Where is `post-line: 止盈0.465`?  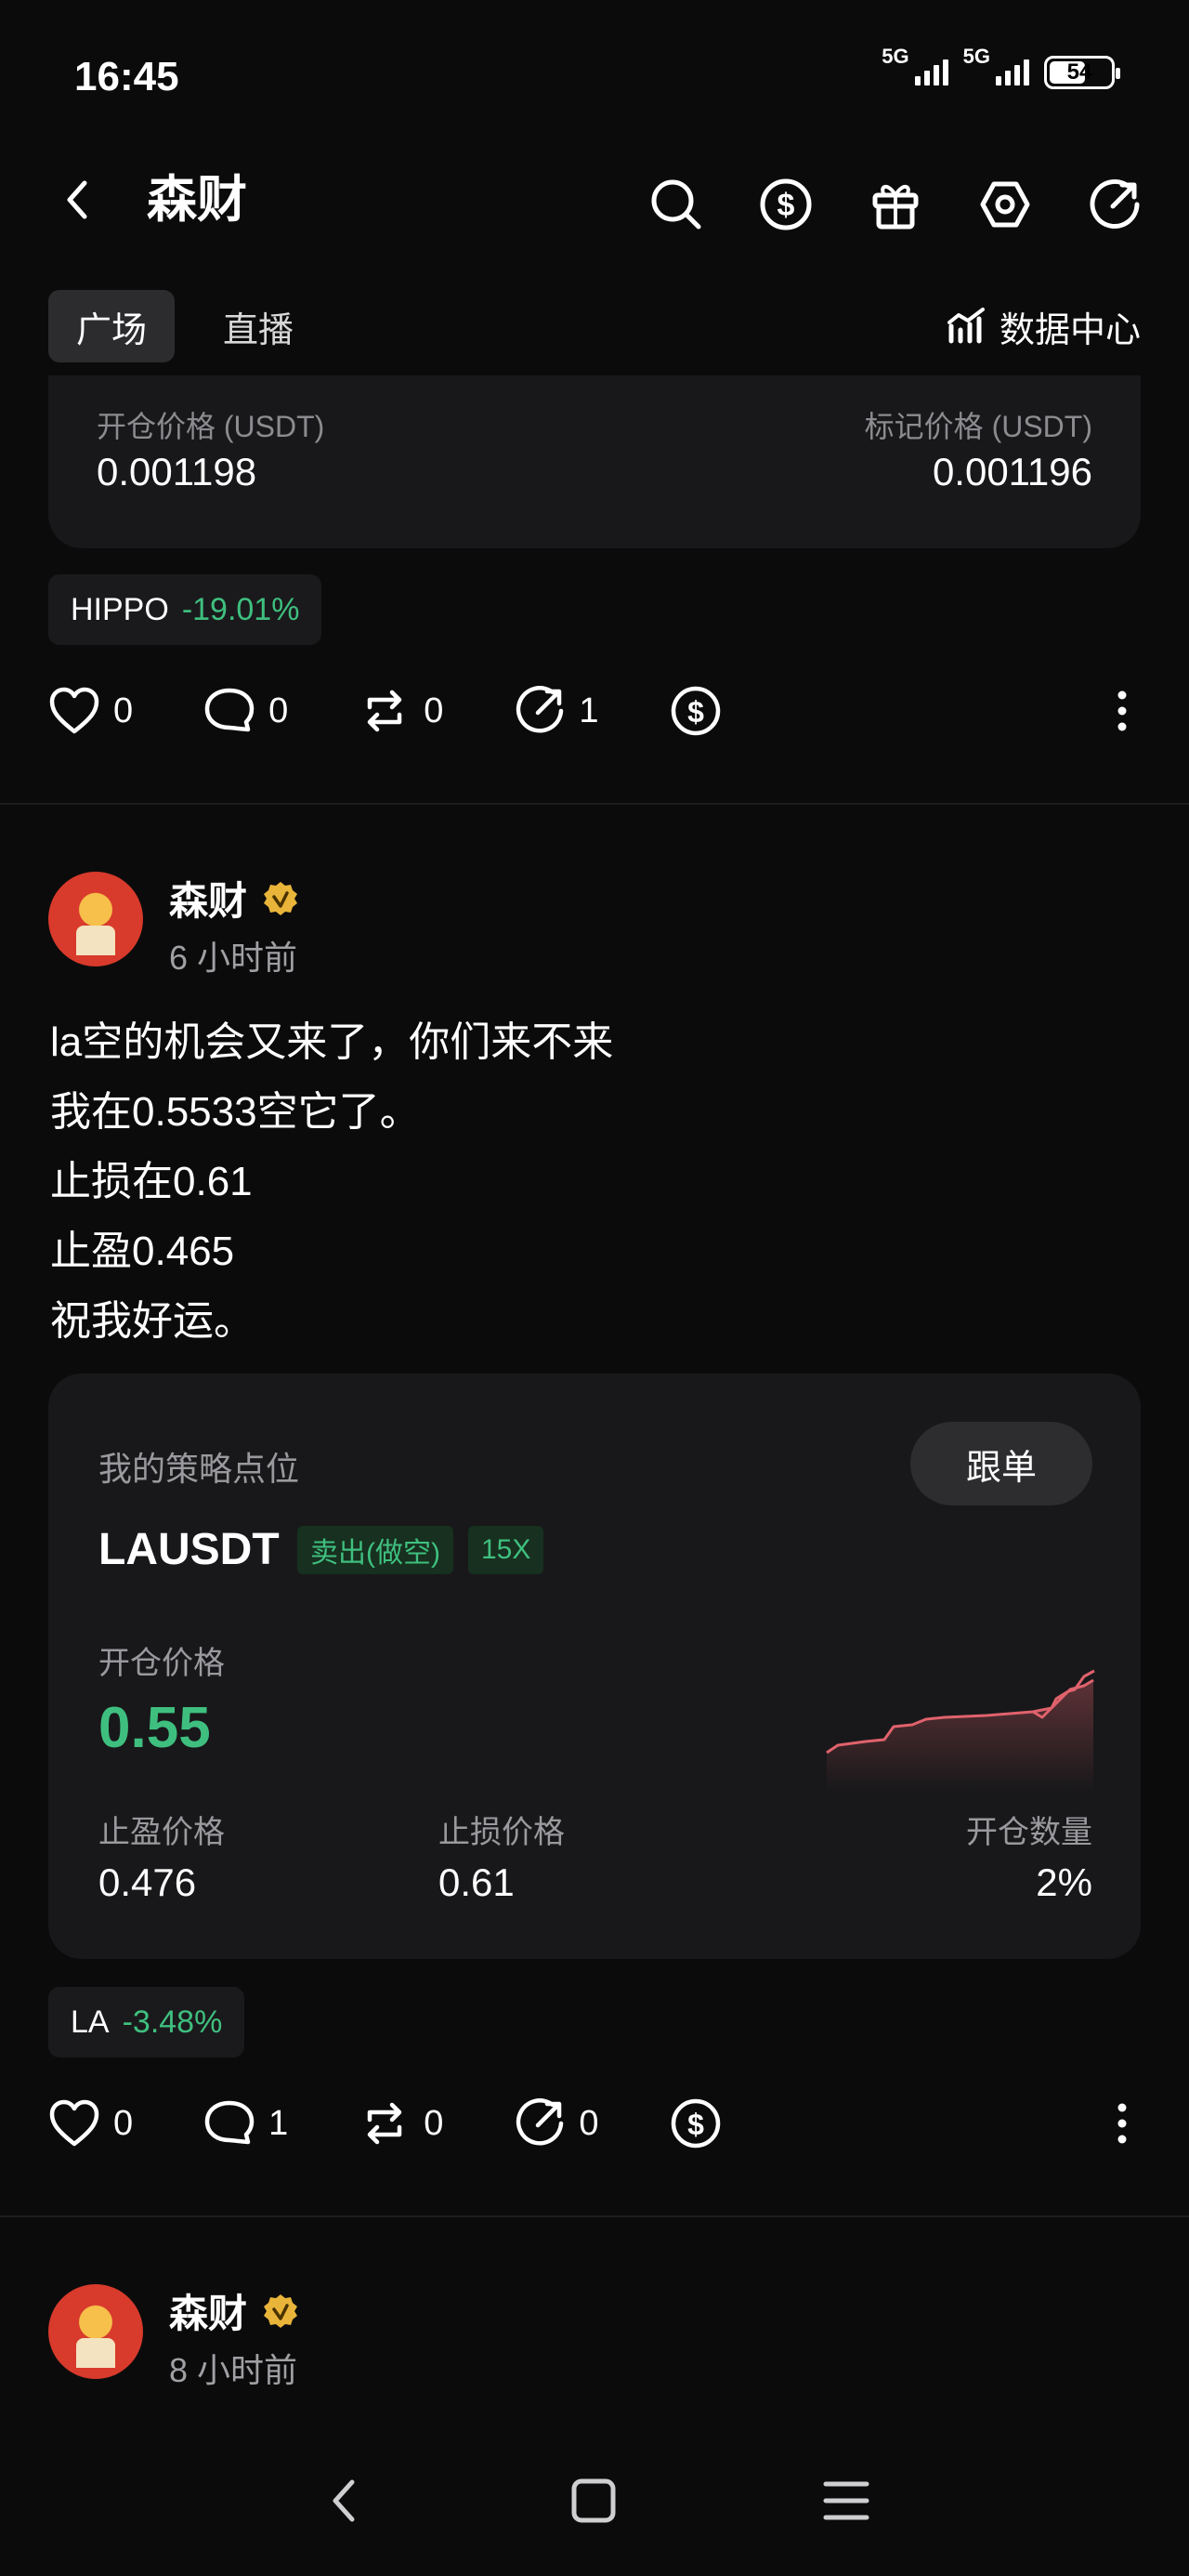
post-line: 止盈0.465 is located at coordinates (143, 1251).